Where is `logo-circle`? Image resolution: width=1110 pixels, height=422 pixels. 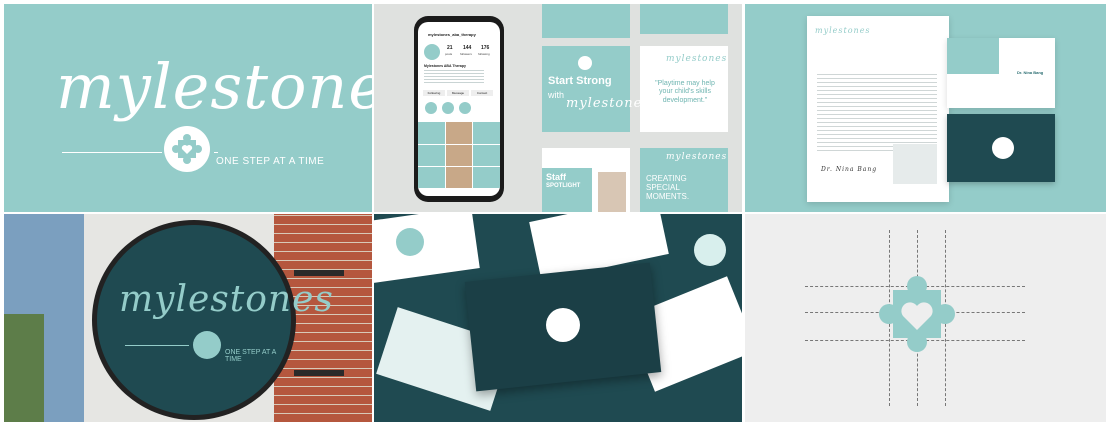
logo-circle is located at coordinates (187, 149).